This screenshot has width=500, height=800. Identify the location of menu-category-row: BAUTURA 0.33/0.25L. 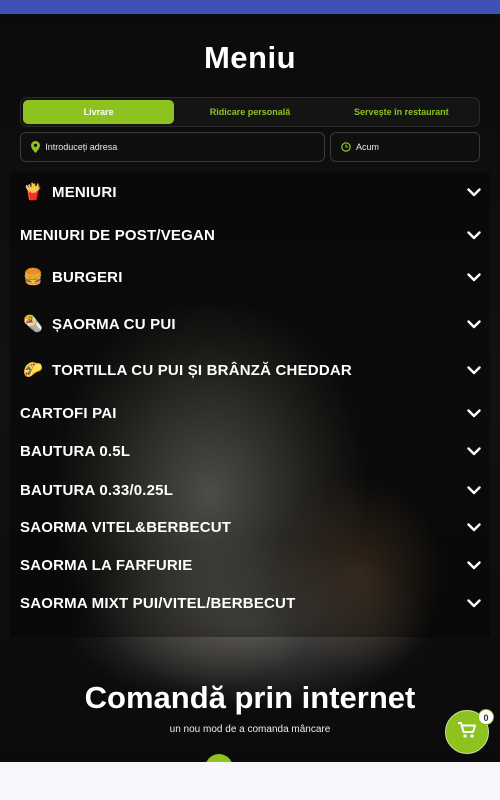
(251, 490).